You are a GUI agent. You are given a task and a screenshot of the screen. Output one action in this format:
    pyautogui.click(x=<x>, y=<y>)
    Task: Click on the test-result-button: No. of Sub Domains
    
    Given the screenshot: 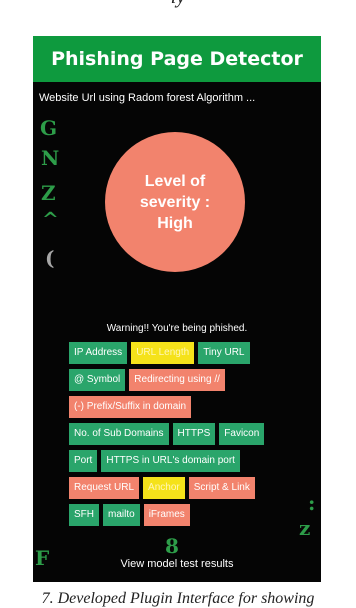 What is the action you would take?
    pyautogui.click(x=119, y=434)
    